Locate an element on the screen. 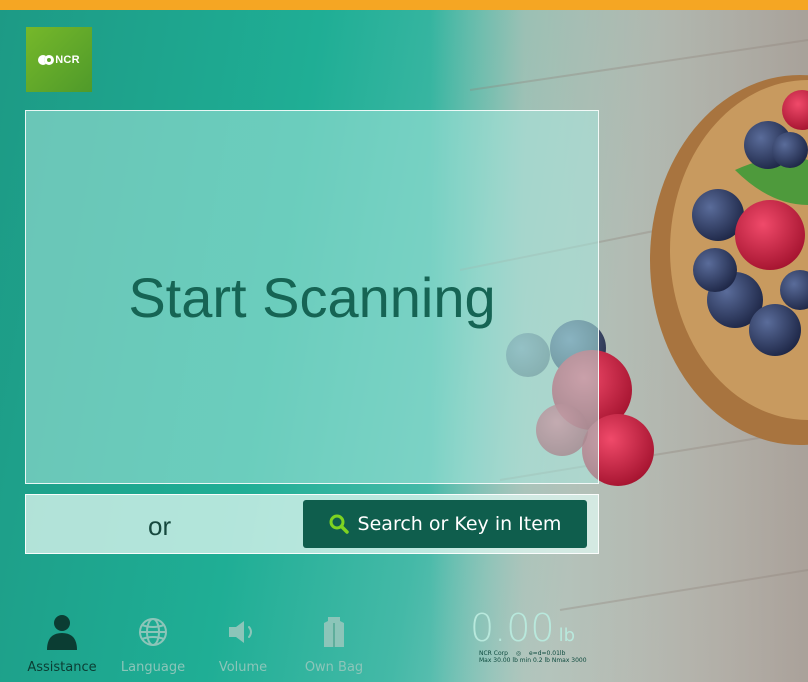  scale-capacity: Max 30.00 lb min 0.2 lb Nmax 3000 is located at coordinates (533, 660).